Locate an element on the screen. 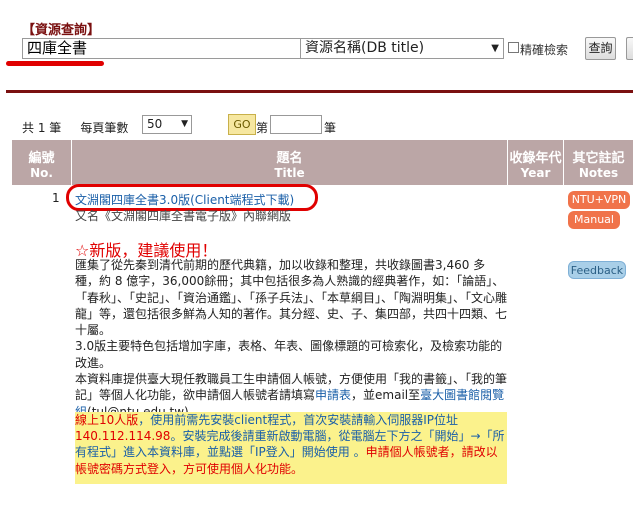 The height and width of the screenshot is (505, 633). per-page-label: 每頁筆數 is located at coordinates (104, 128).